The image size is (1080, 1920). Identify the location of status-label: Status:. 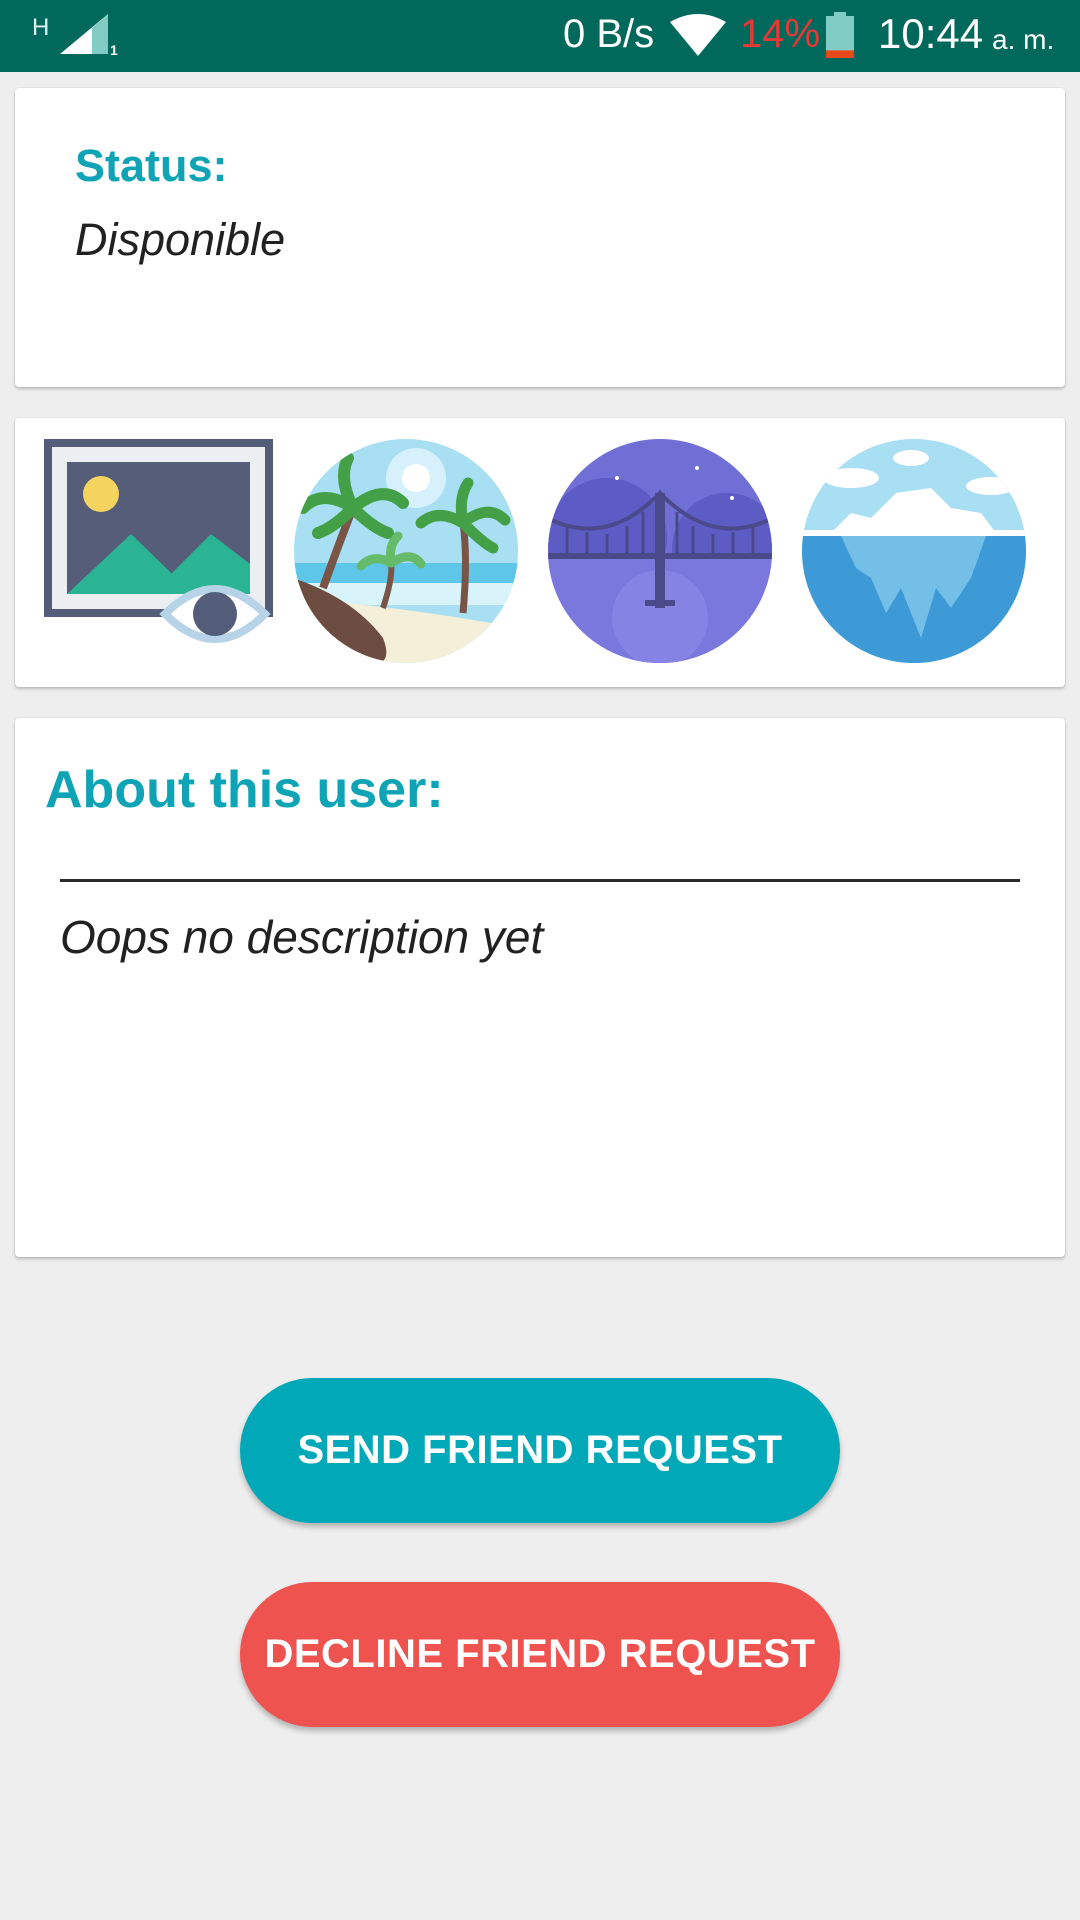
(151, 165).